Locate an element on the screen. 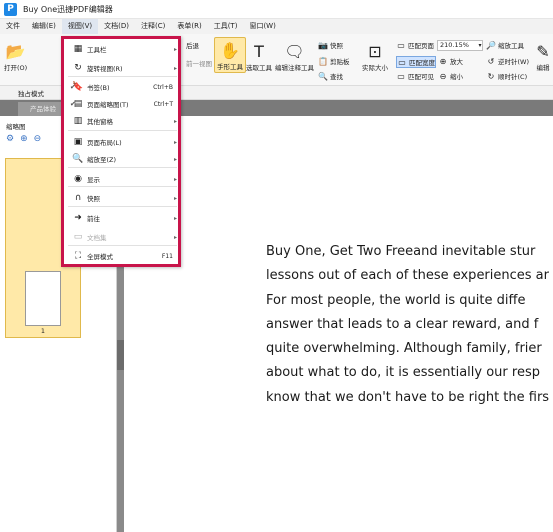 The image size is (553, 532). fit-width-icon: ▭ is located at coordinates (402, 62).